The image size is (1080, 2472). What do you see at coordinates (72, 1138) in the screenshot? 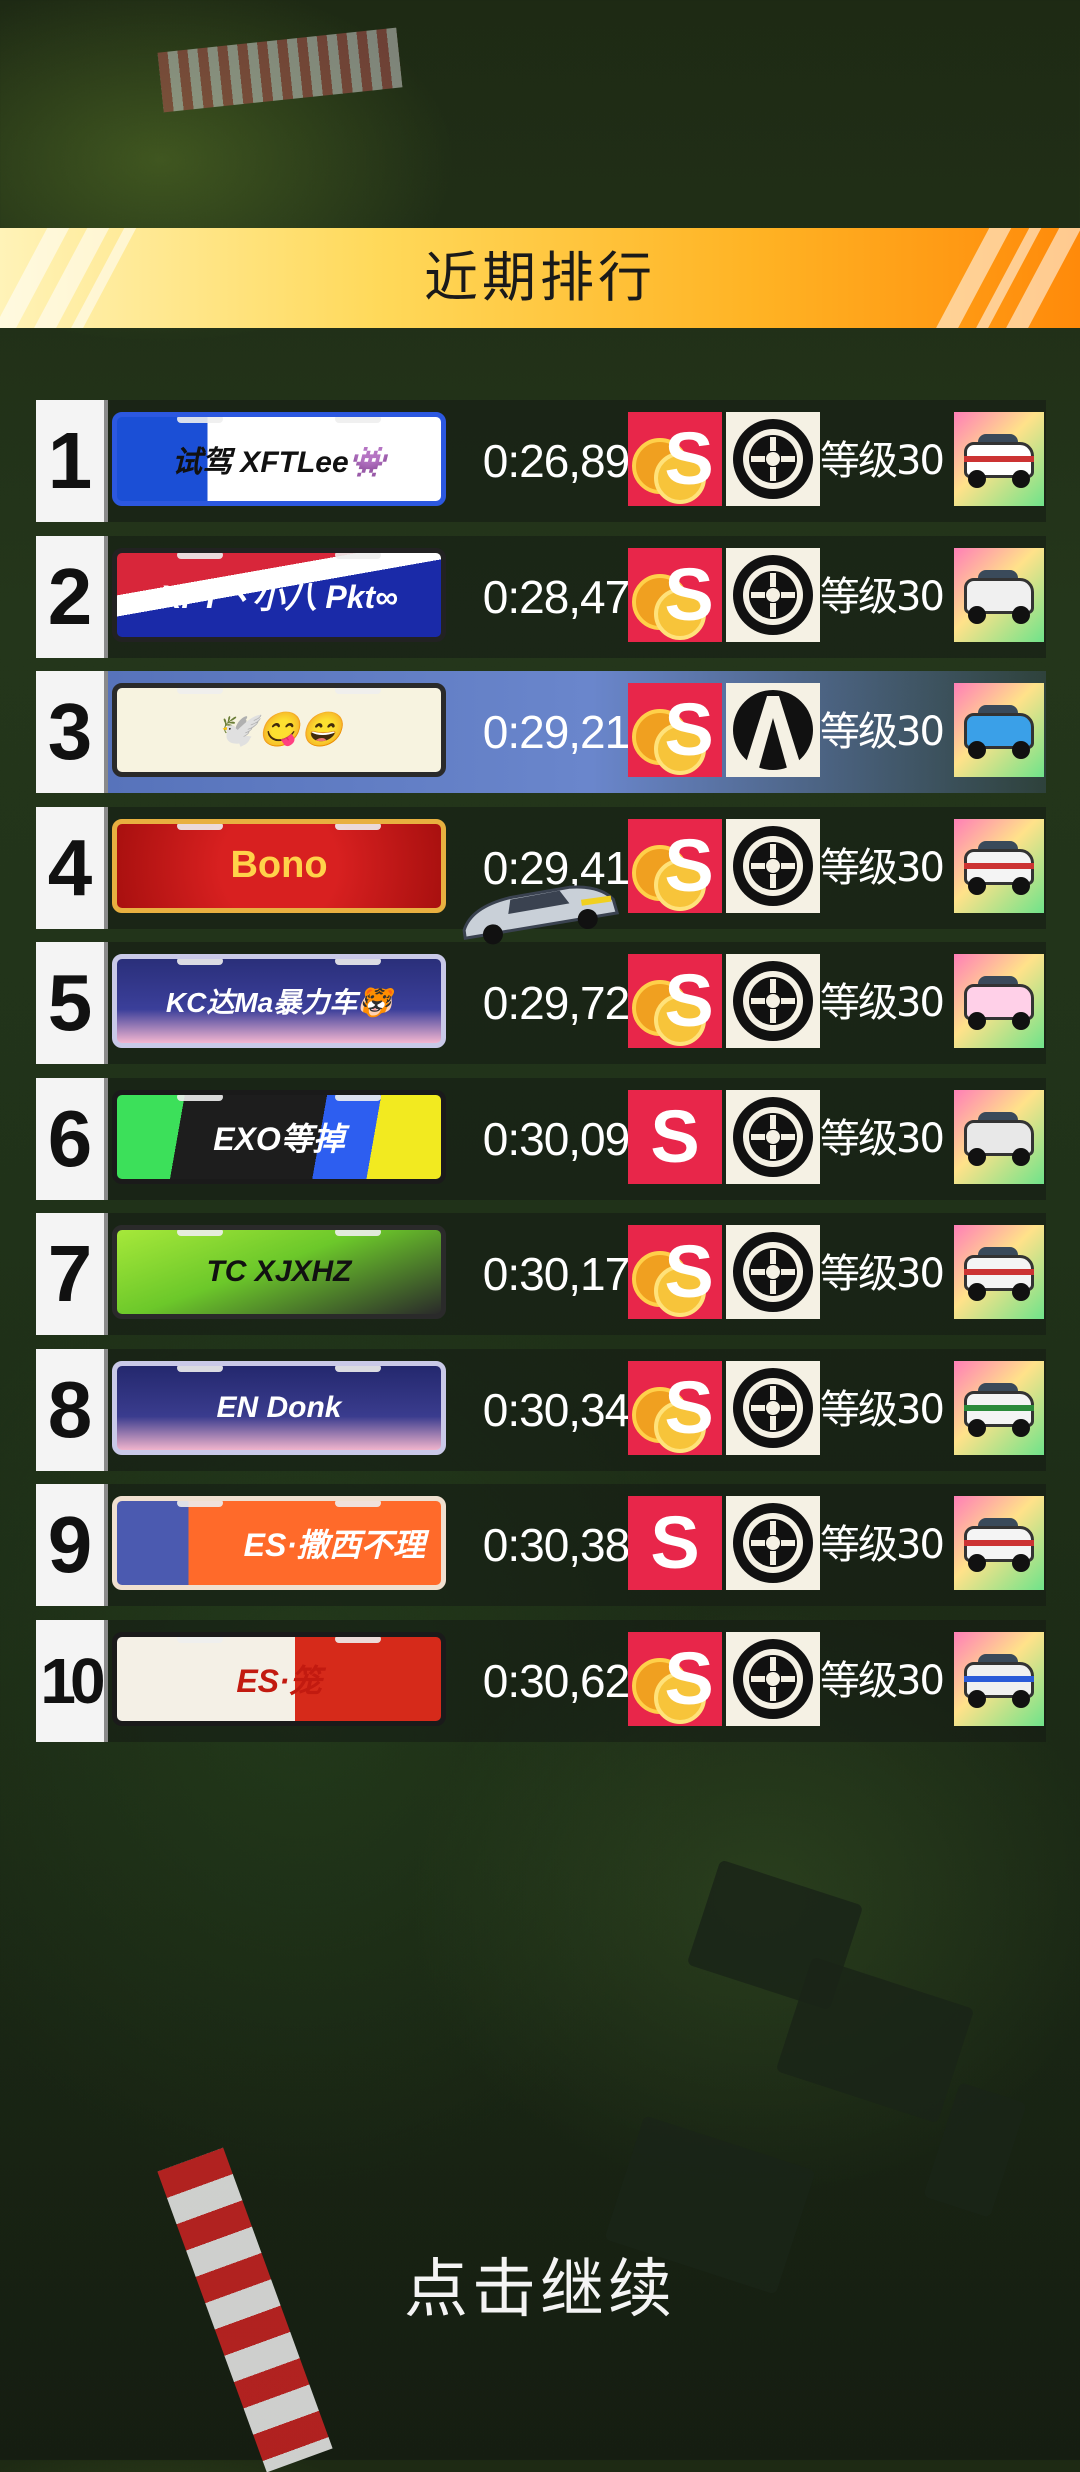
I see `rank-number: 6` at bounding box center [72, 1138].